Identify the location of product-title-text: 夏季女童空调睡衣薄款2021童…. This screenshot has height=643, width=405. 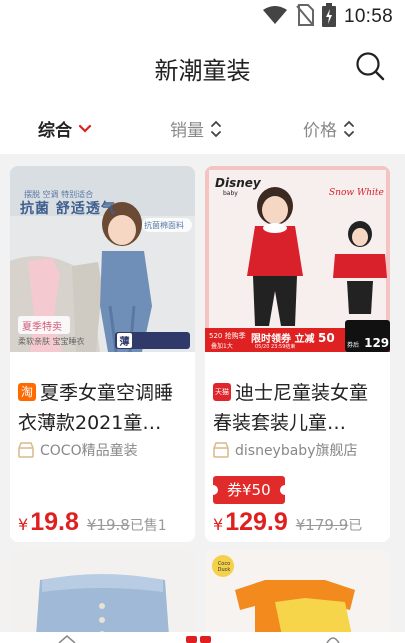
(96, 408).